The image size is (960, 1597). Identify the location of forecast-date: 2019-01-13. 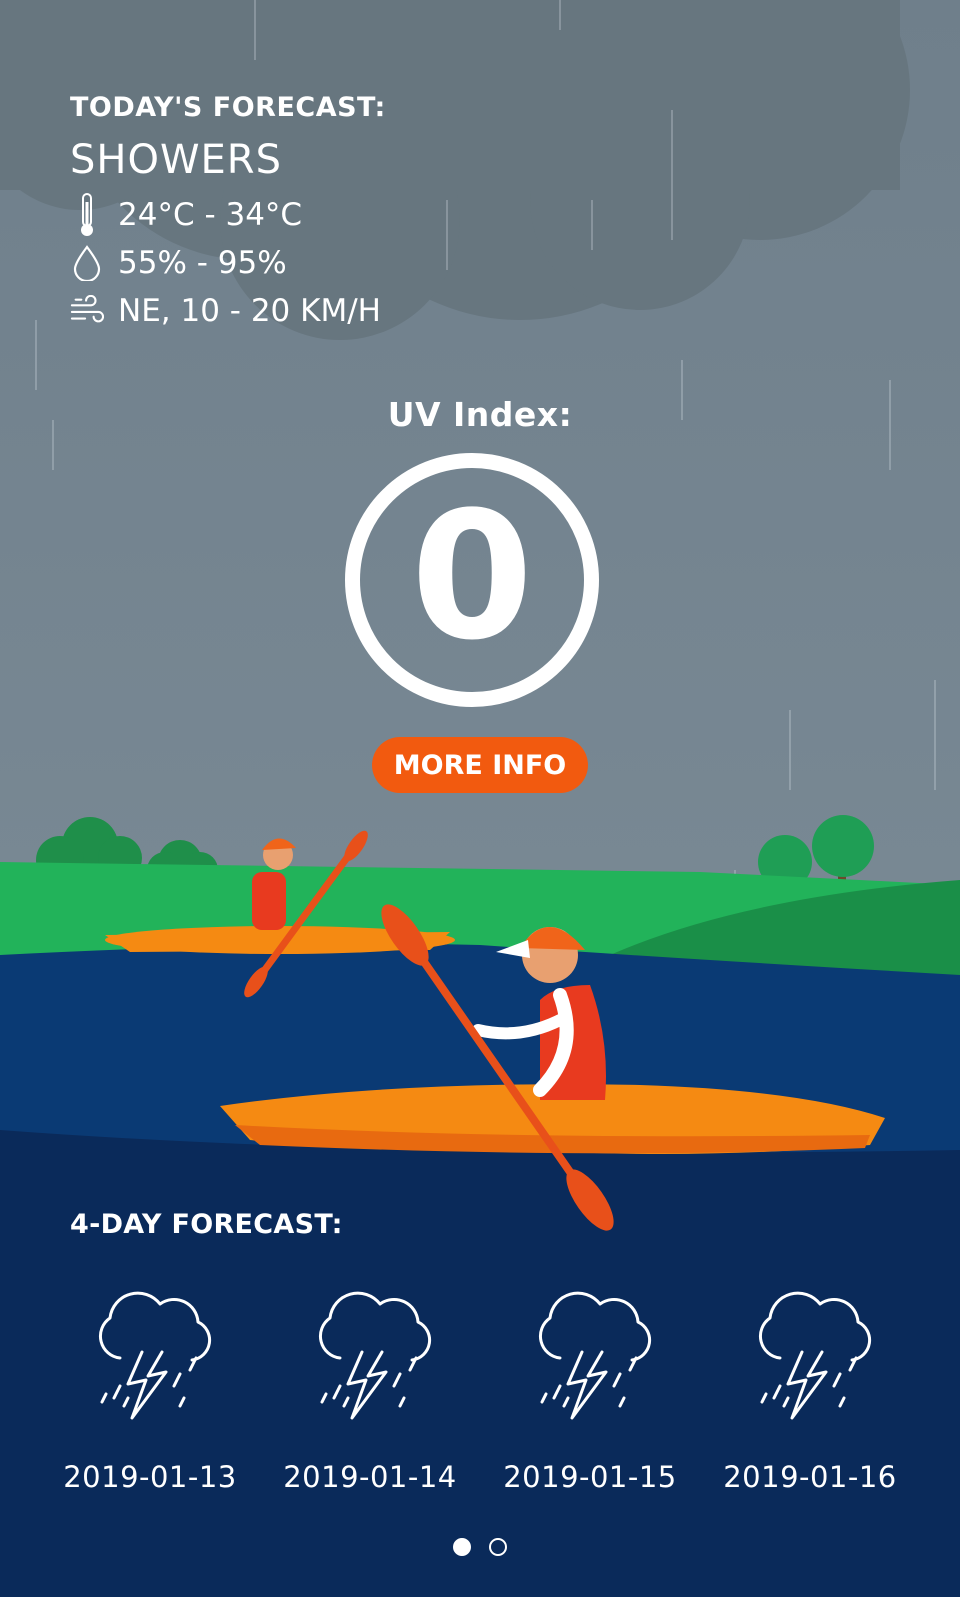
(150, 1477).